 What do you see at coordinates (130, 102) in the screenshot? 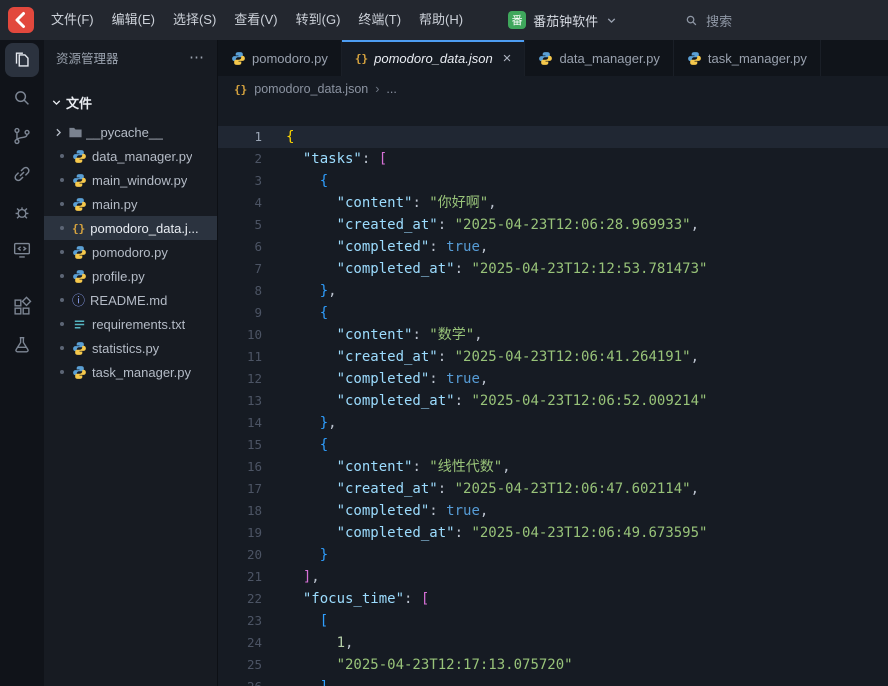
I see `section-files: 文件` at bounding box center [130, 102].